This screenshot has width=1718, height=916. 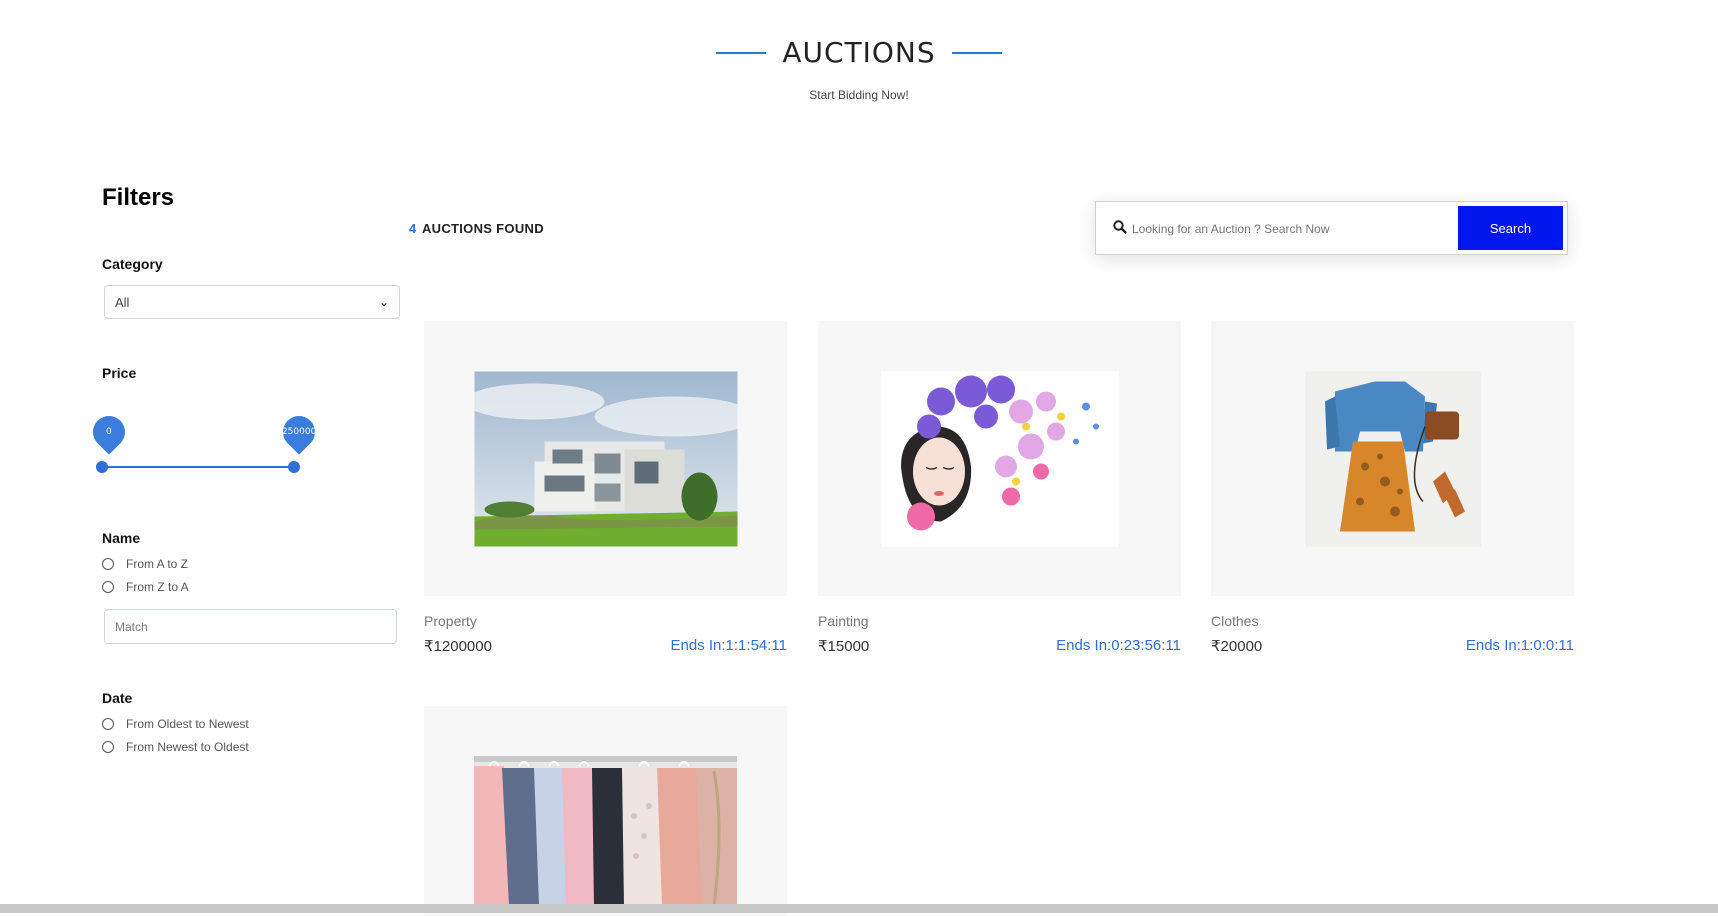 I want to click on auction-ends-in: Ends In:0:23:56:11, so click(x=1118, y=645).